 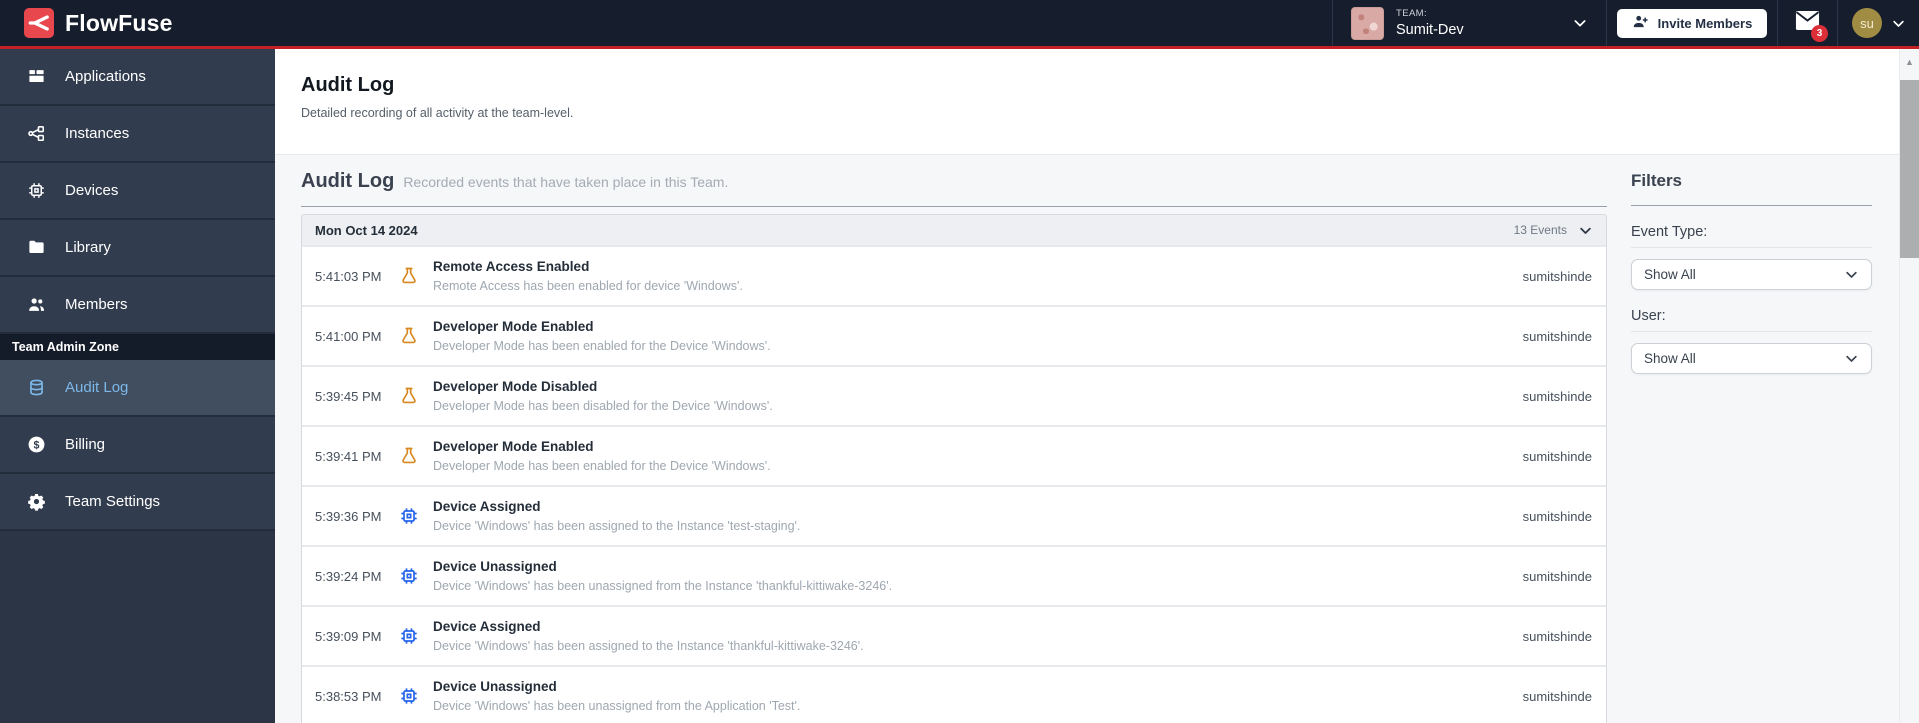 What do you see at coordinates (1751, 320) in the screenshot?
I see `user-label: User:` at bounding box center [1751, 320].